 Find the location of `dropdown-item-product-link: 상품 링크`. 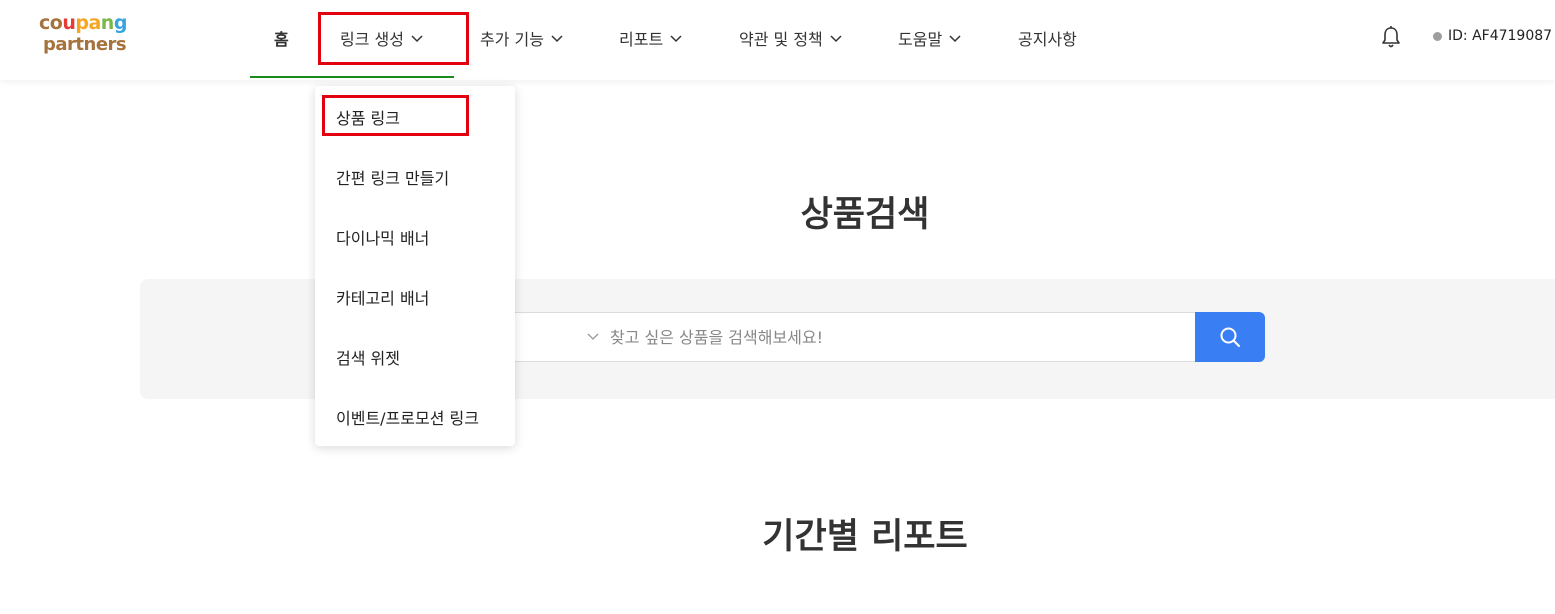

dropdown-item-product-link: 상품 링크 is located at coordinates (368, 117).